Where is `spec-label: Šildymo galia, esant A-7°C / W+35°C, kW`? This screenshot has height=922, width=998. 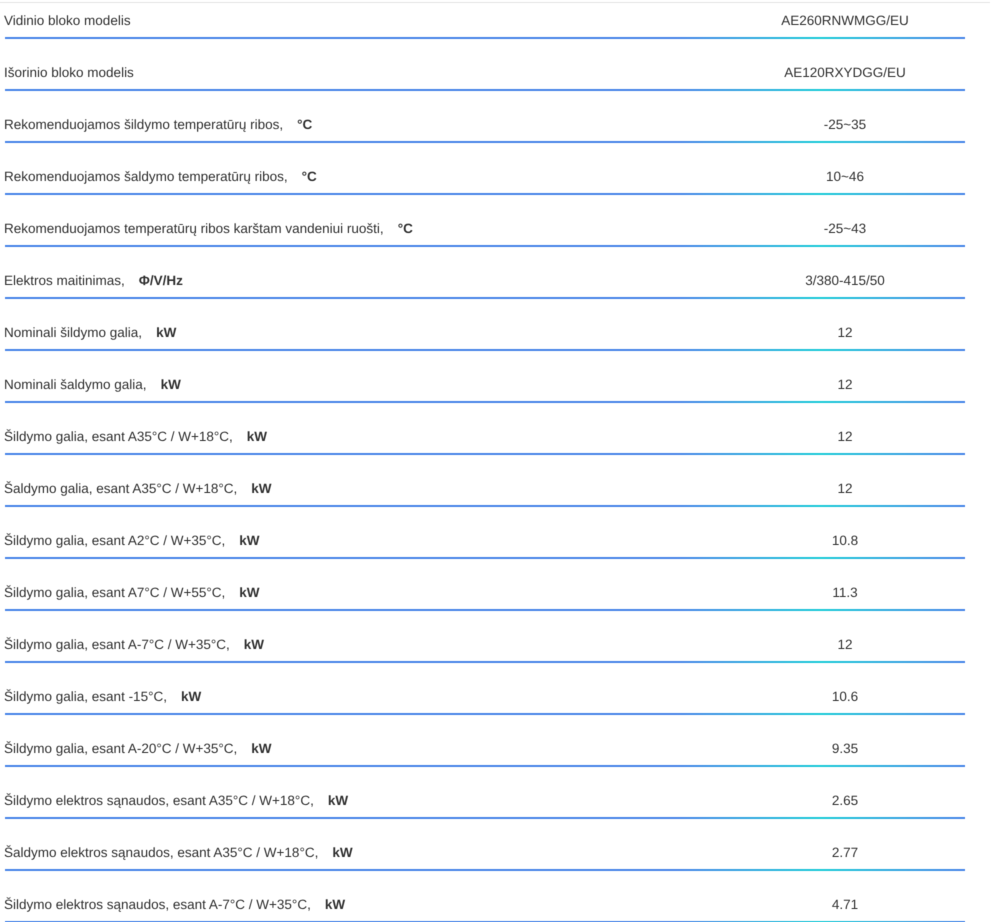 spec-label: Šildymo galia, esant A-7°C / W+35°C, kW is located at coordinates (133, 645).